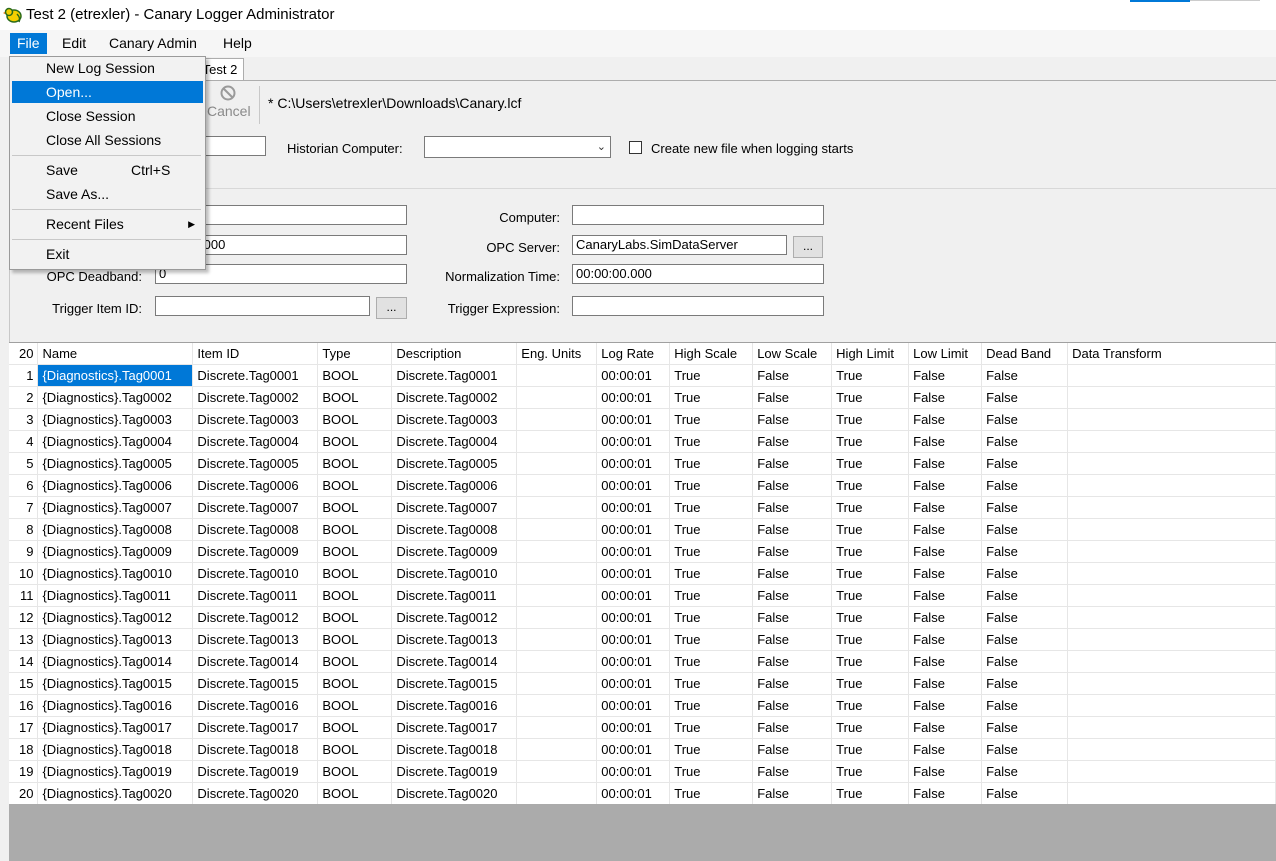 The height and width of the screenshot is (861, 1276). What do you see at coordinates (698, 274) in the screenshot?
I see `normalization-time-input: 00:00:00.000` at bounding box center [698, 274].